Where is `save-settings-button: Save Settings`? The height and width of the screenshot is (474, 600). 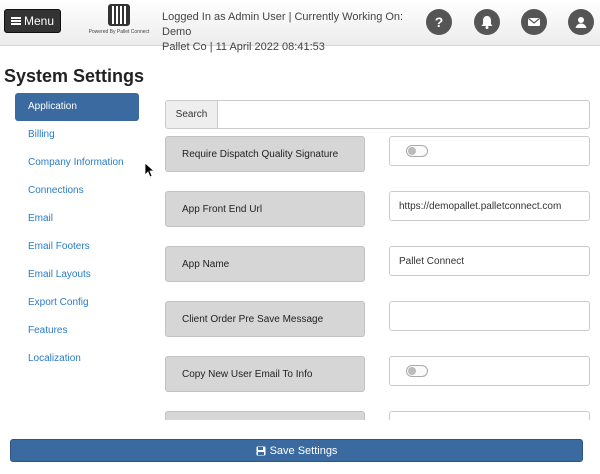 save-settings-button: Save Settings is located at coordinates (296, 450).